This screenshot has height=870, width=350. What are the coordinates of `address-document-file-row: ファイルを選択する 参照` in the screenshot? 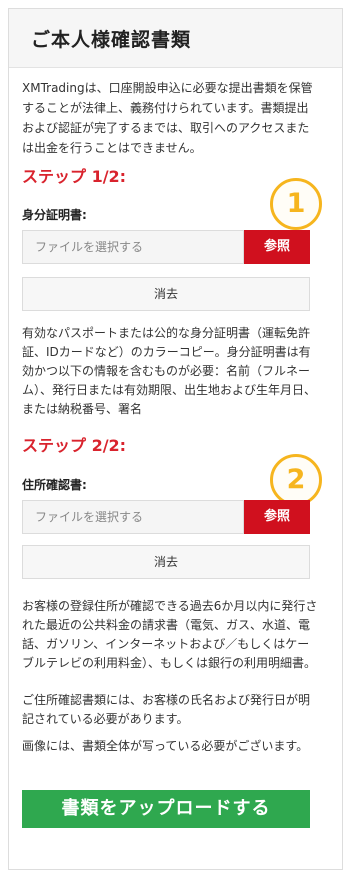 It's located at (166, 517).